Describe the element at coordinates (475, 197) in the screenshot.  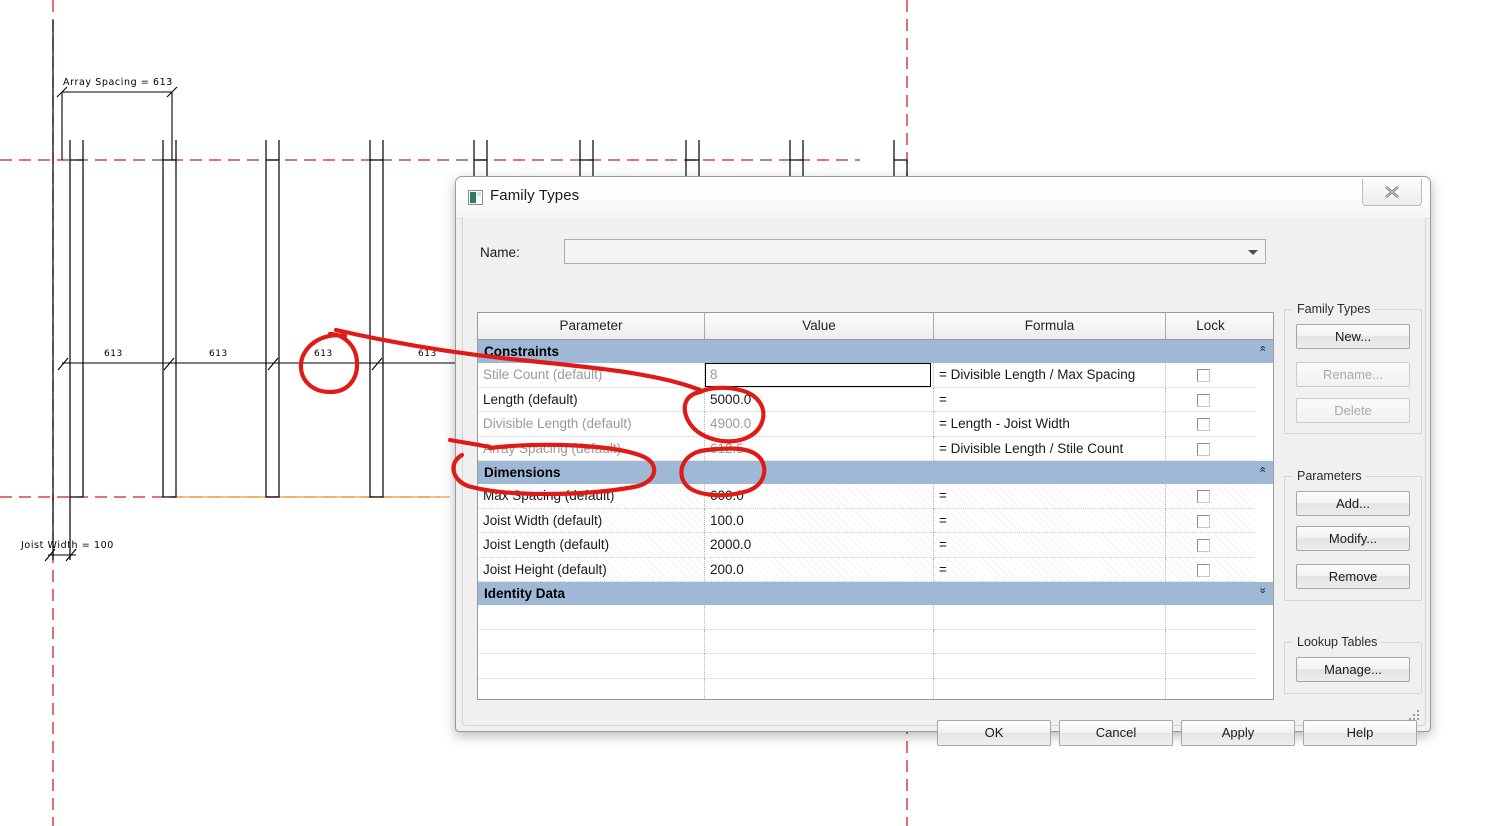
I see `family-types-icon` at that location.